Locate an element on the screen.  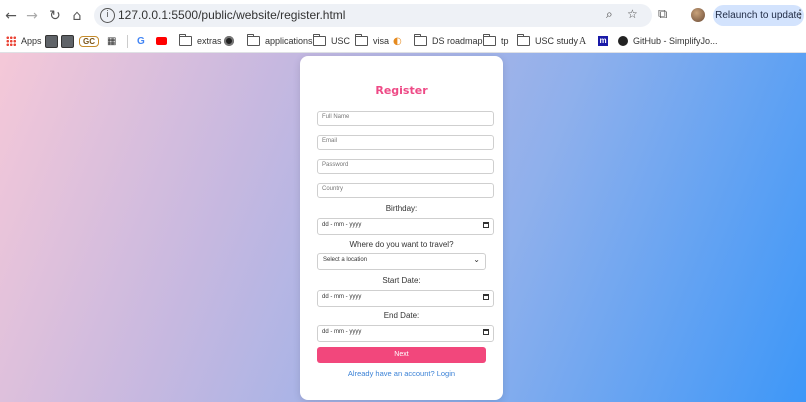
email-placeholder: Email is located at coordinates (330, 141).